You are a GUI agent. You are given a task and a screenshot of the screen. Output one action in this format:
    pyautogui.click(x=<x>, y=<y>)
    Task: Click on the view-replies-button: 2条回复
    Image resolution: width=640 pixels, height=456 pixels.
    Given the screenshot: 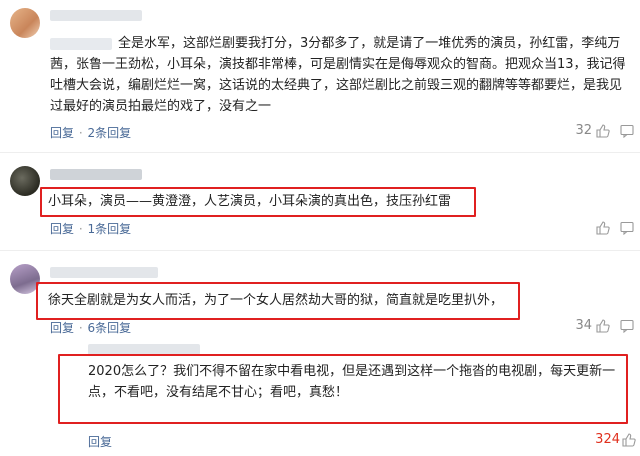 What is the action you would take?
    pyautogui.click(x=110, y=133)
    